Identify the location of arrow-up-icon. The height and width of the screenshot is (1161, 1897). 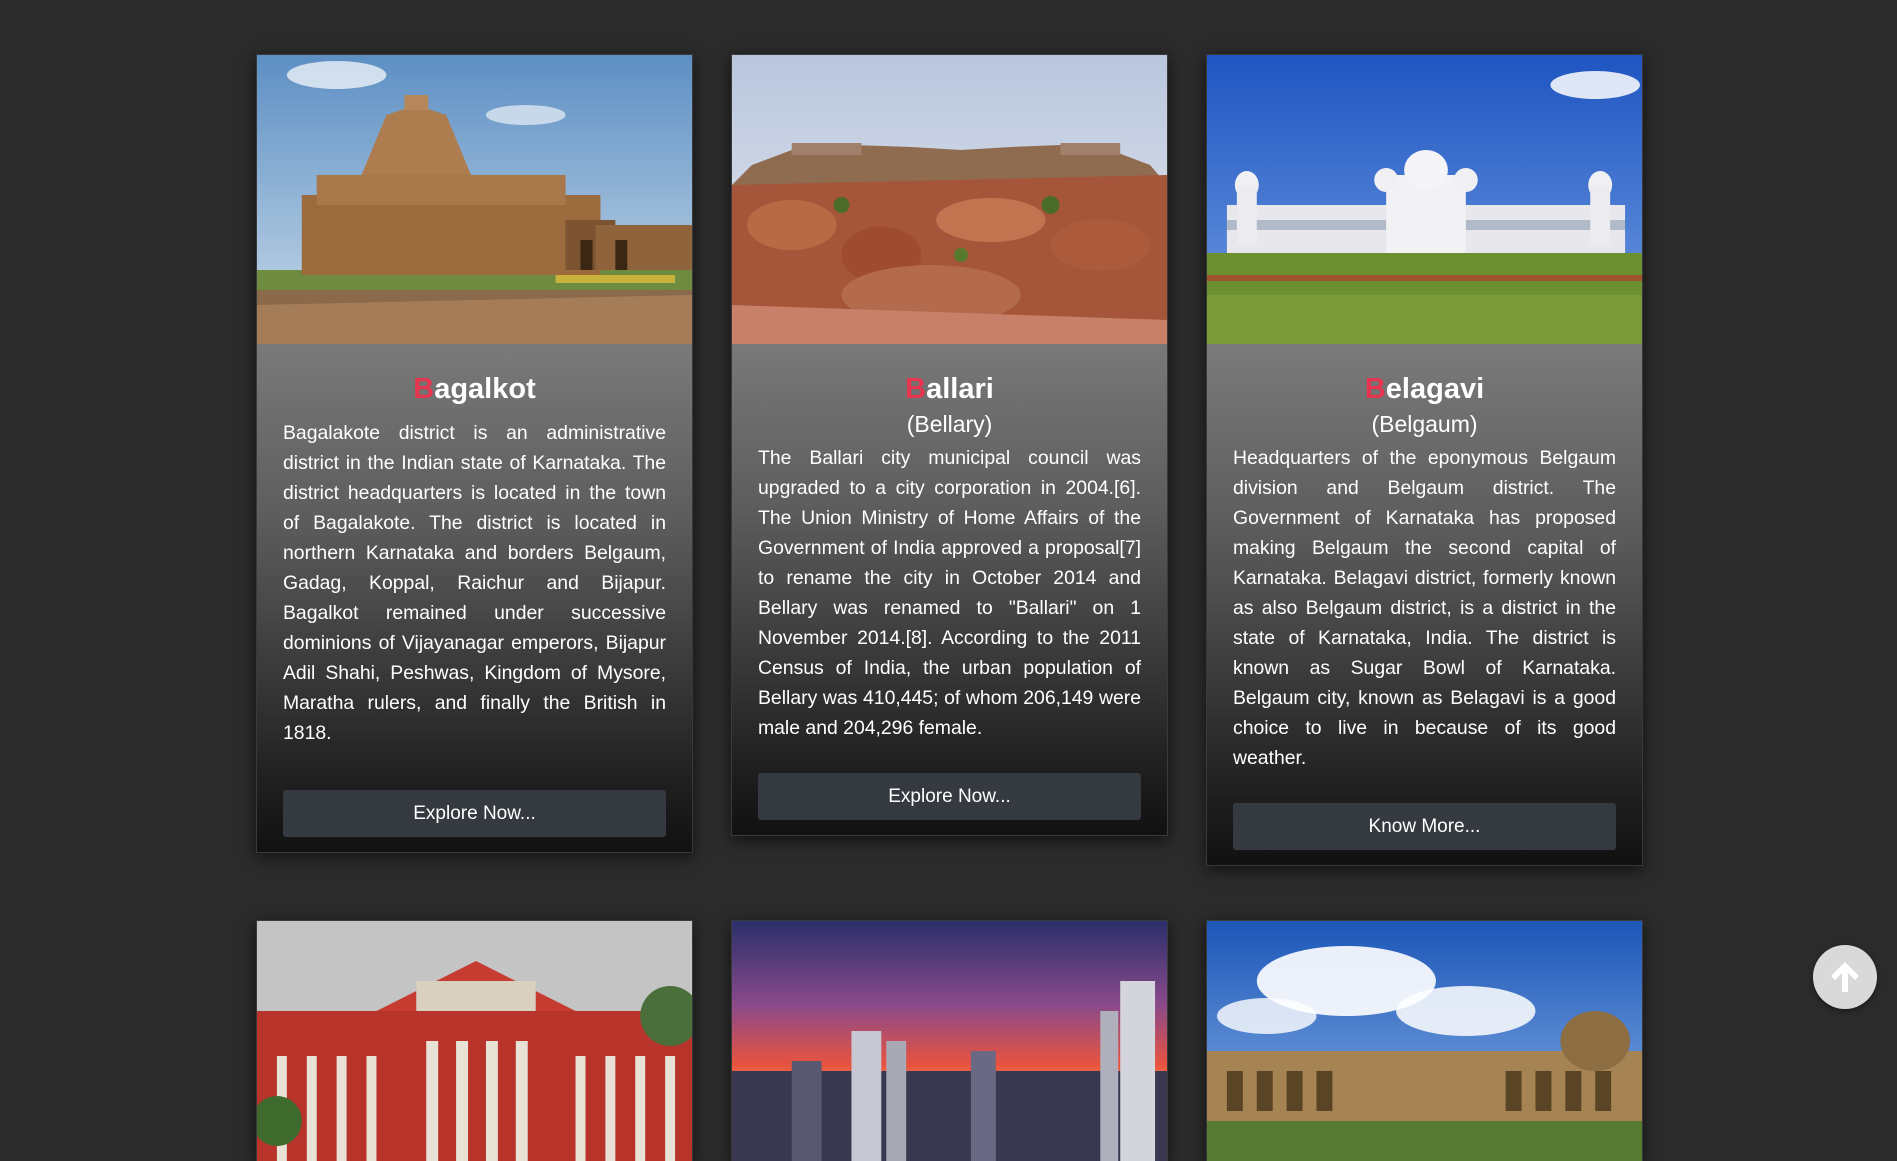
(1845, 977).